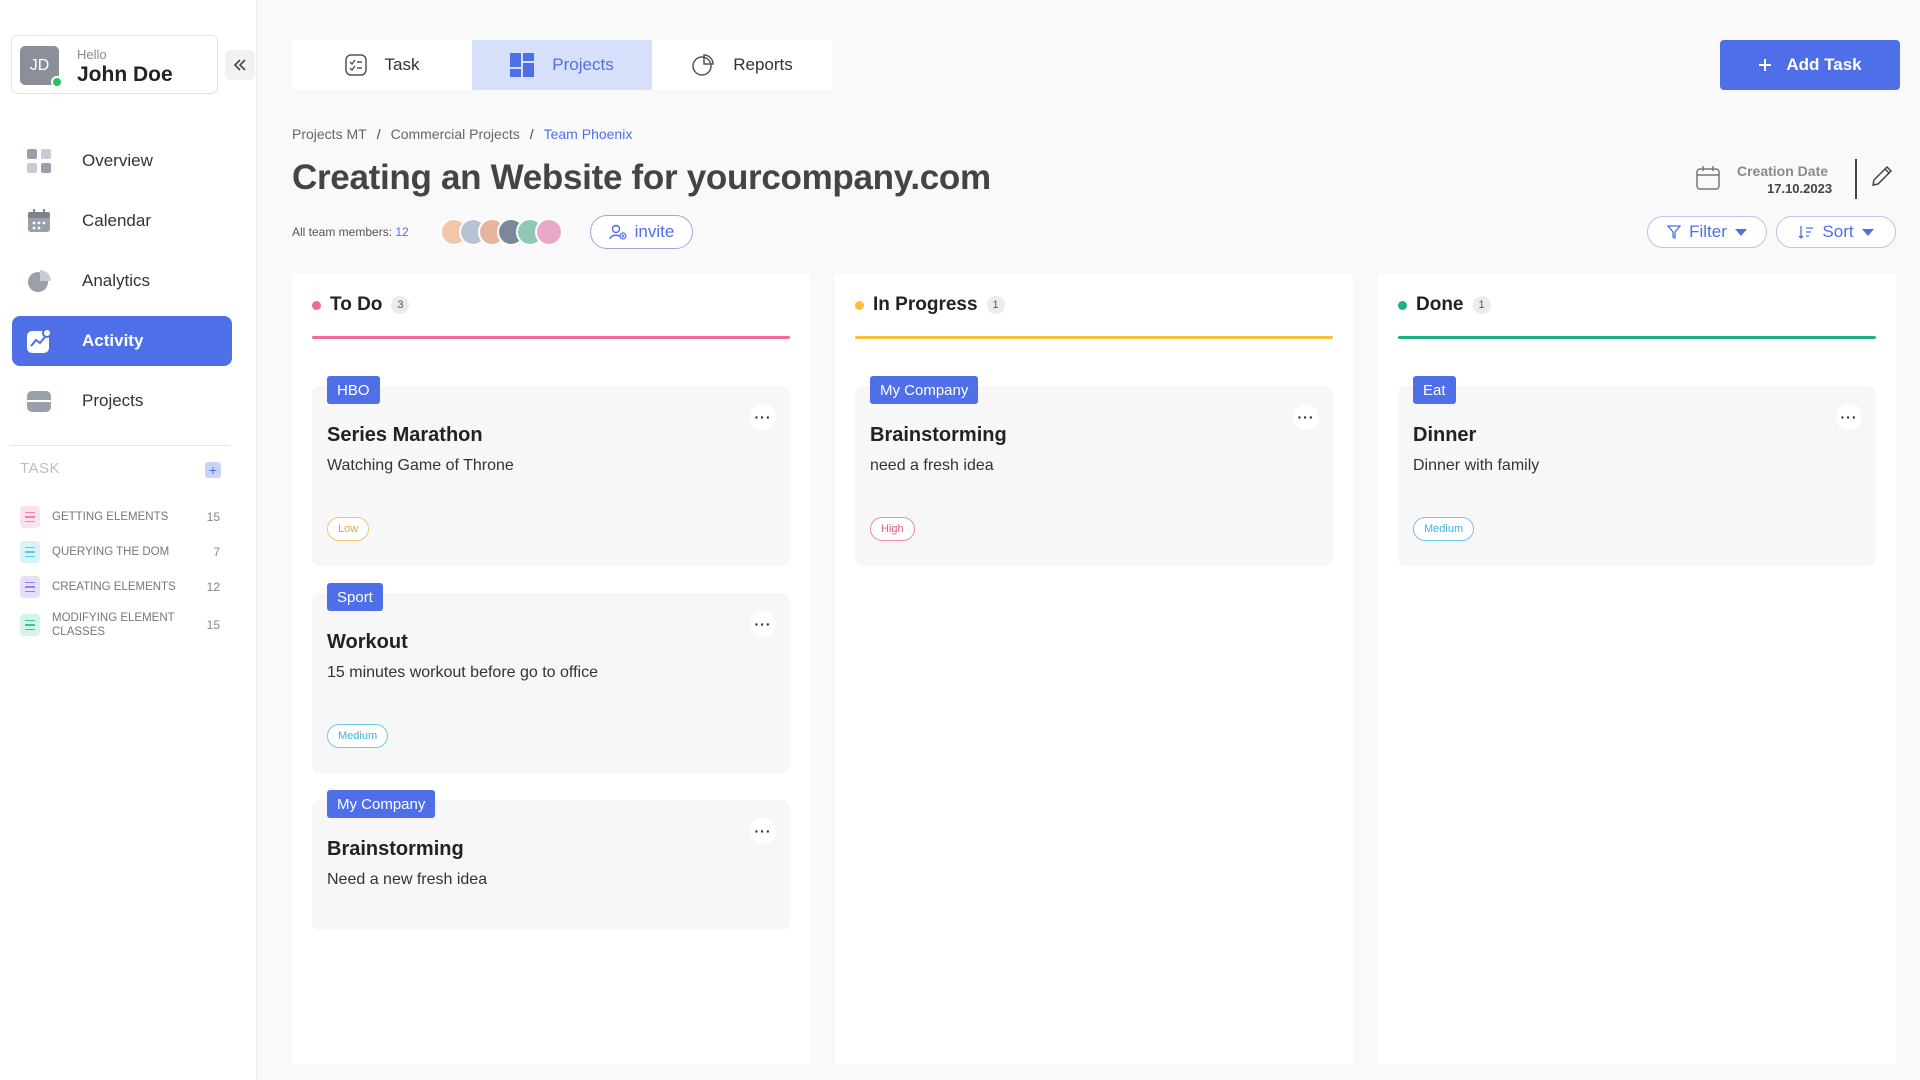  Describe the element at coordinates (113, 400) in the screenshot. I see `nav-projects-label: Projects` at that location.